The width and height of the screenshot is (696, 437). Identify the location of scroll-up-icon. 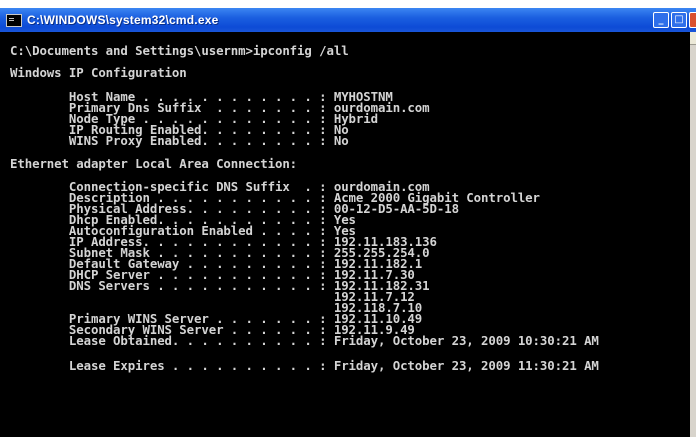
(693, 38).